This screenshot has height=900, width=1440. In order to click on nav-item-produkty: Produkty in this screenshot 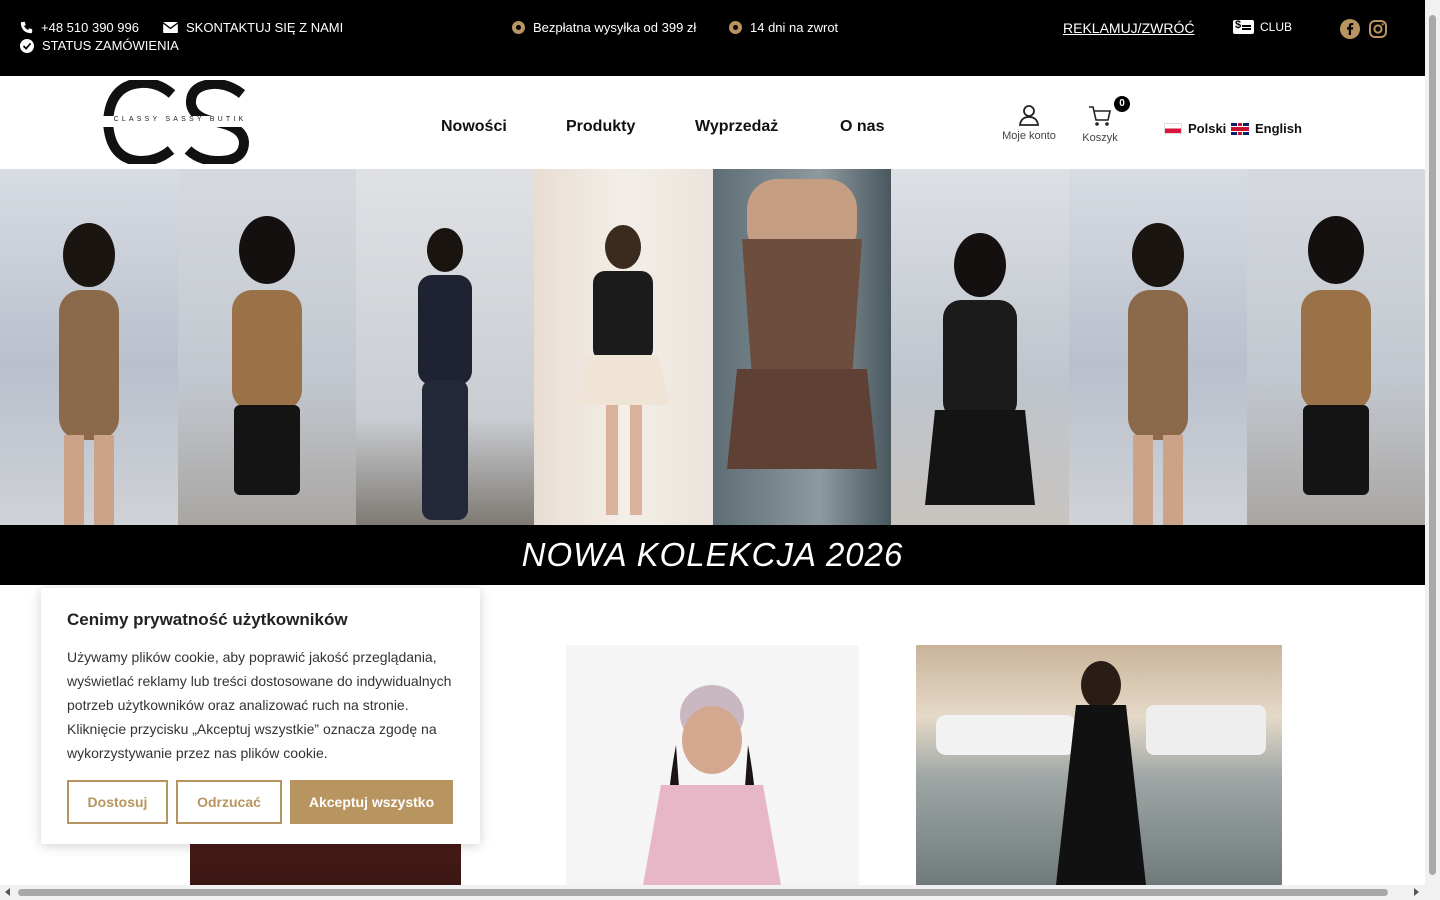, I will do `click(600, 127)`.